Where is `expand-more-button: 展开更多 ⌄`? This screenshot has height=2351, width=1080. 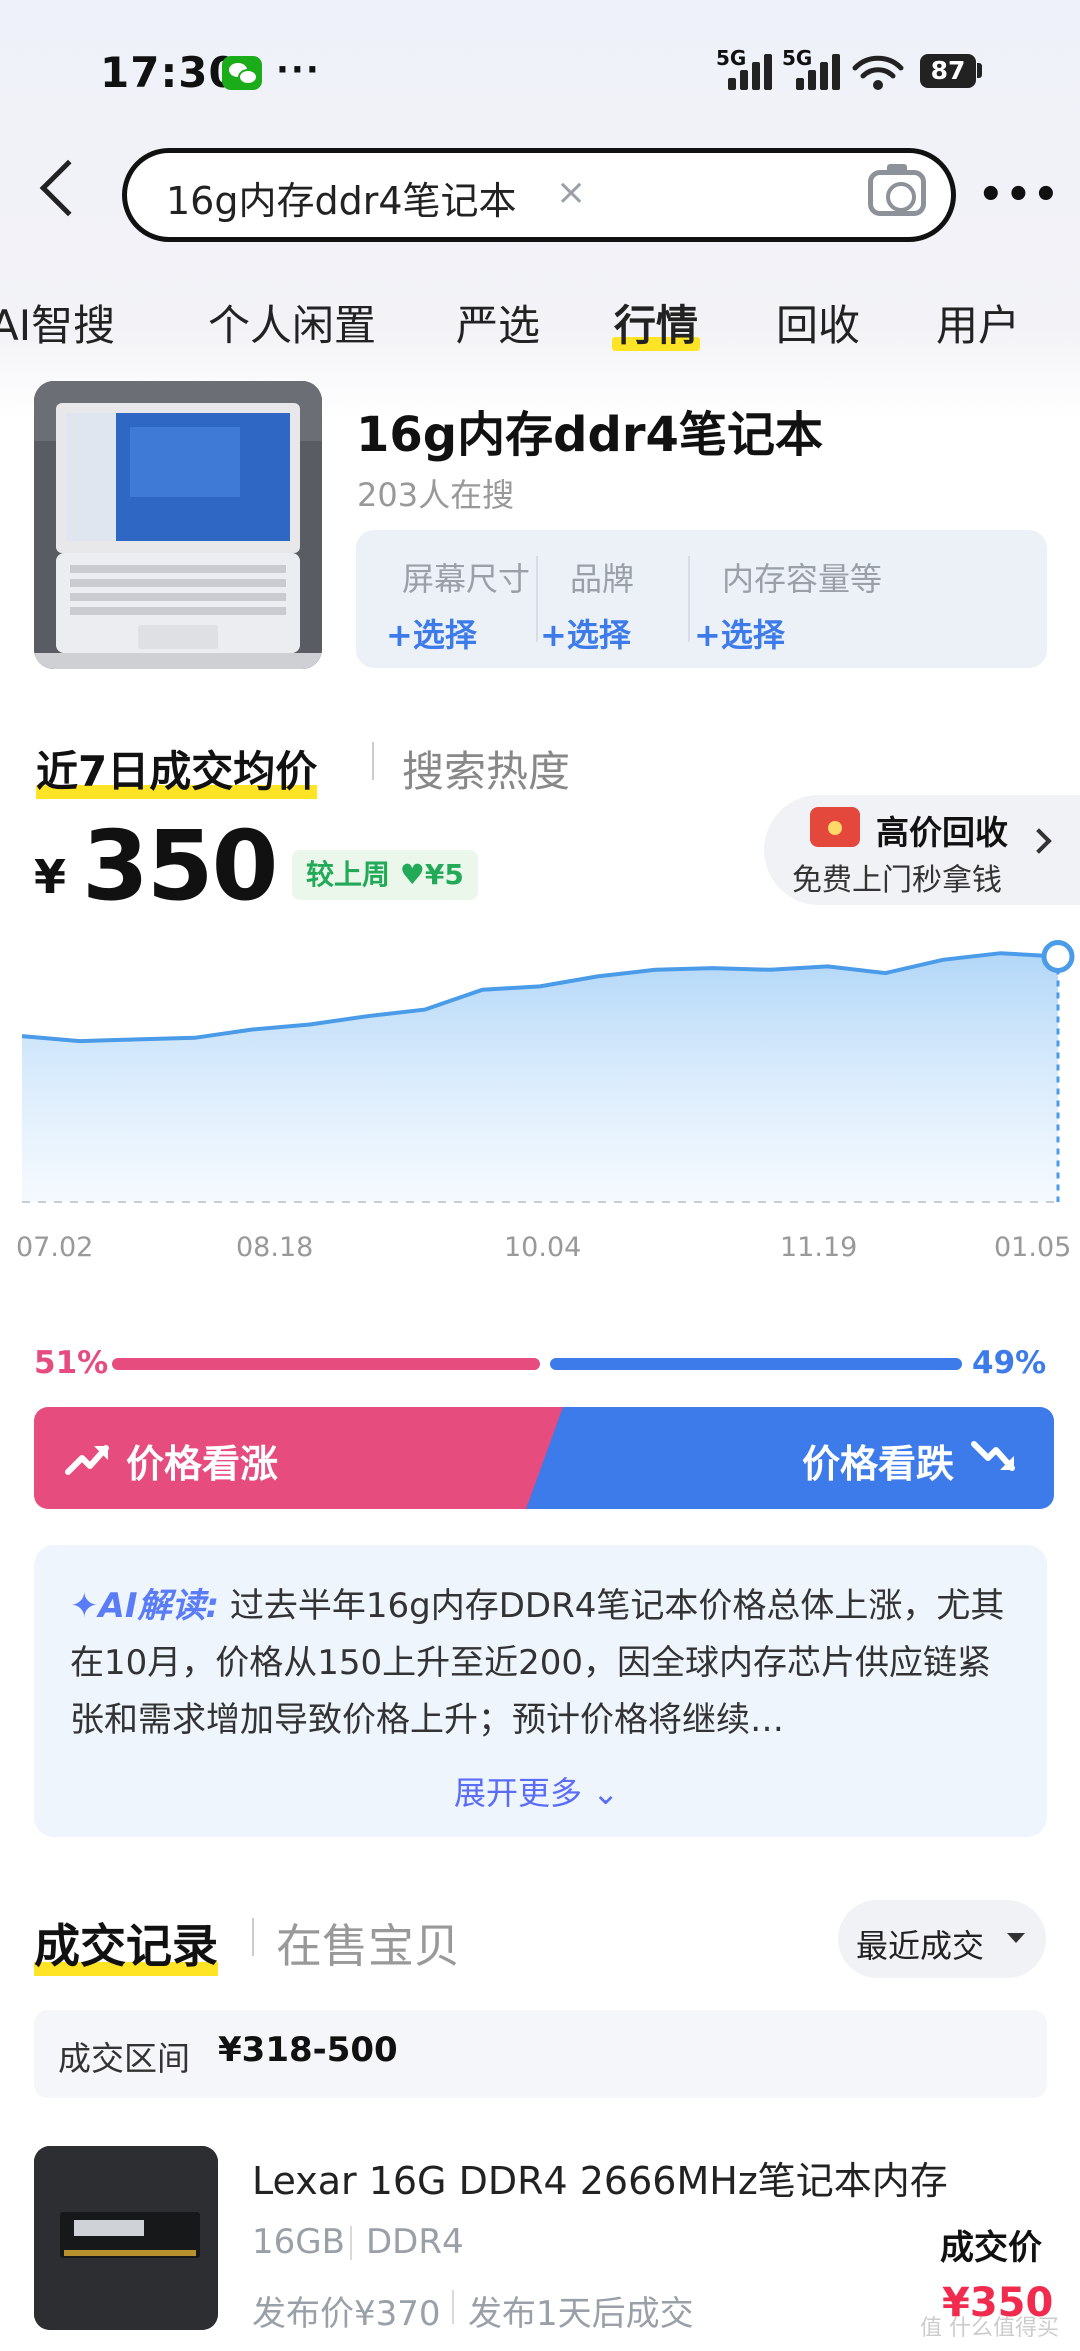
expand-more-button: 展开更多 ⌄ is located at coordinates (536, 1791).